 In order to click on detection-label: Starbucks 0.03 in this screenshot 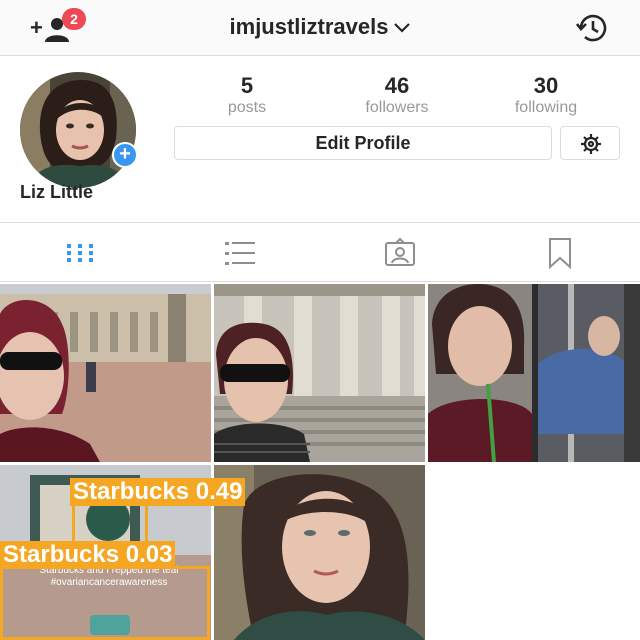, I will do `click(88, 555)`.